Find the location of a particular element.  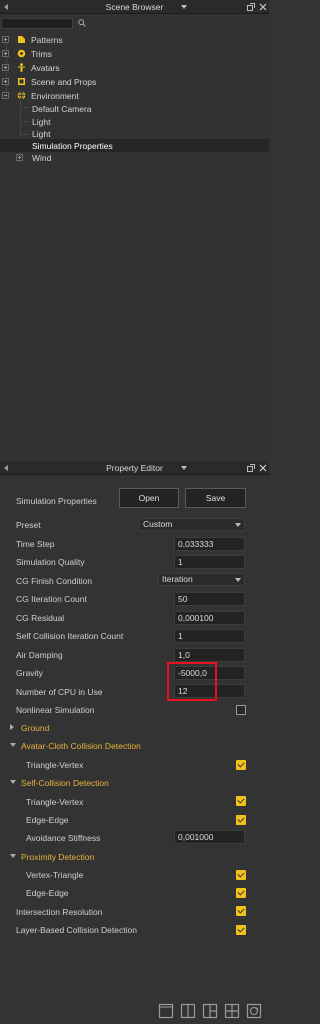

simulation-quality-field: 1 is located at coordinates (209, 562).